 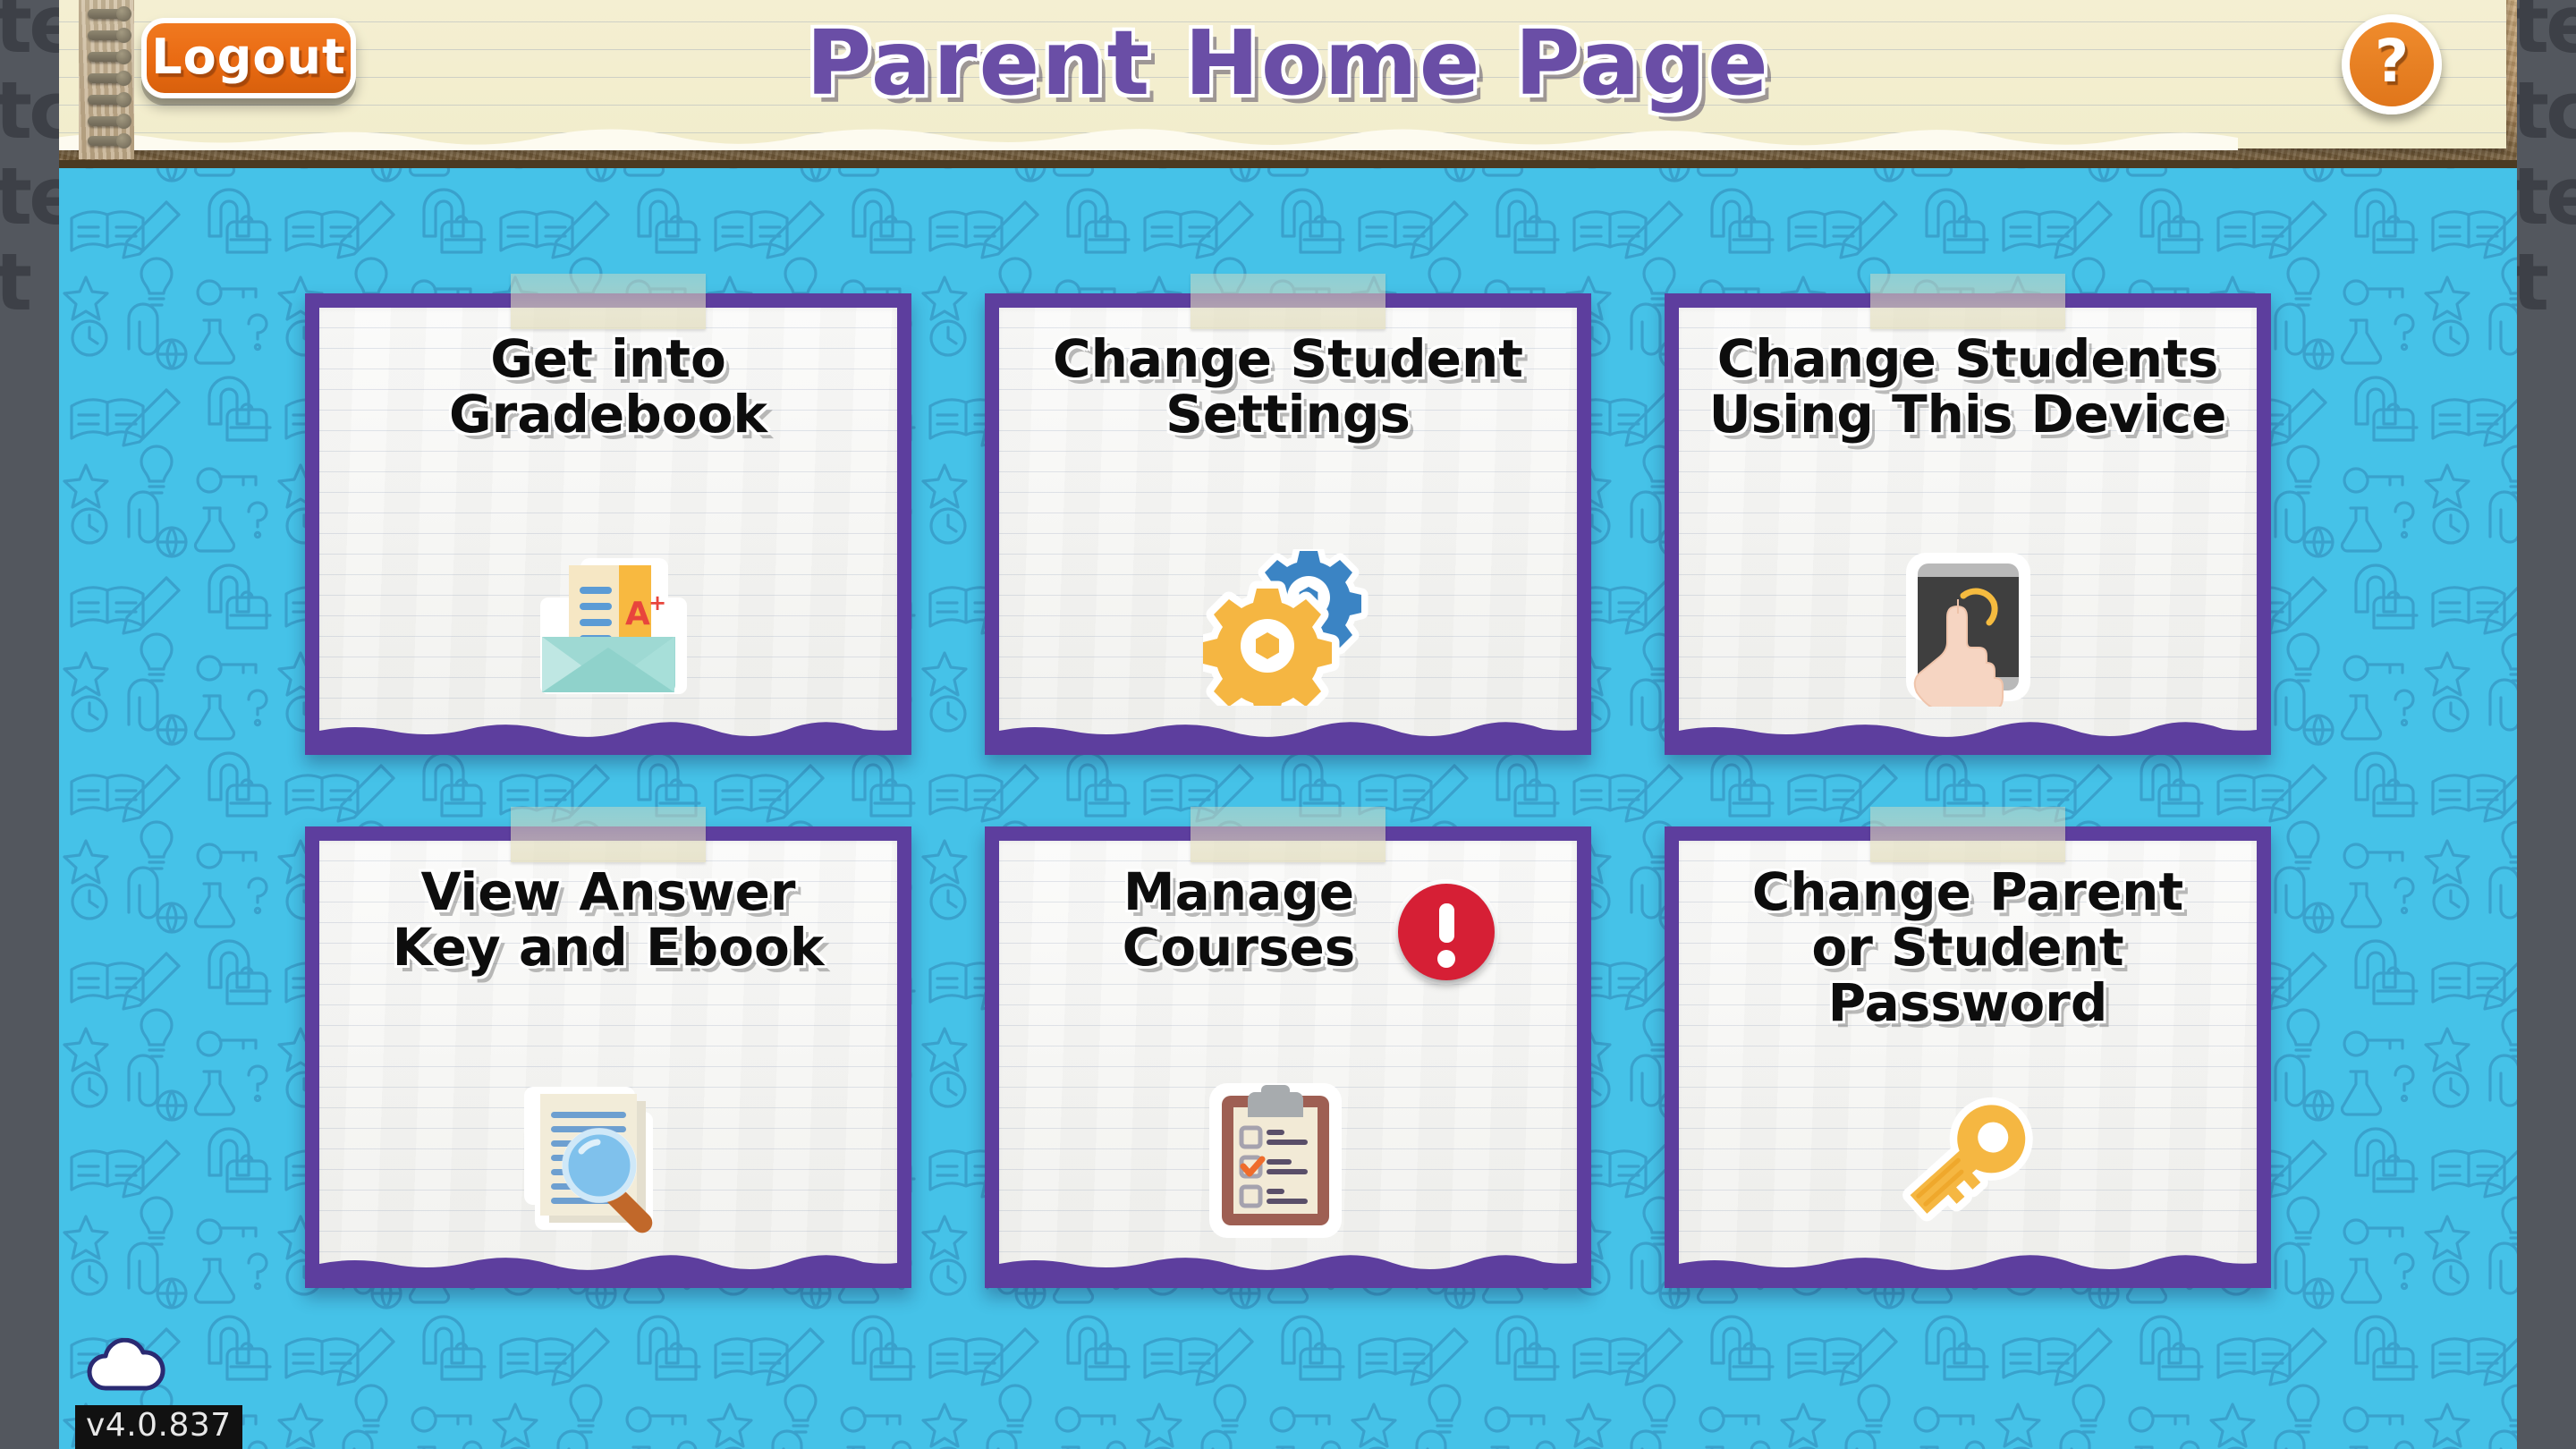 I want to click on gears-icon, so click(x=1285, y=627).